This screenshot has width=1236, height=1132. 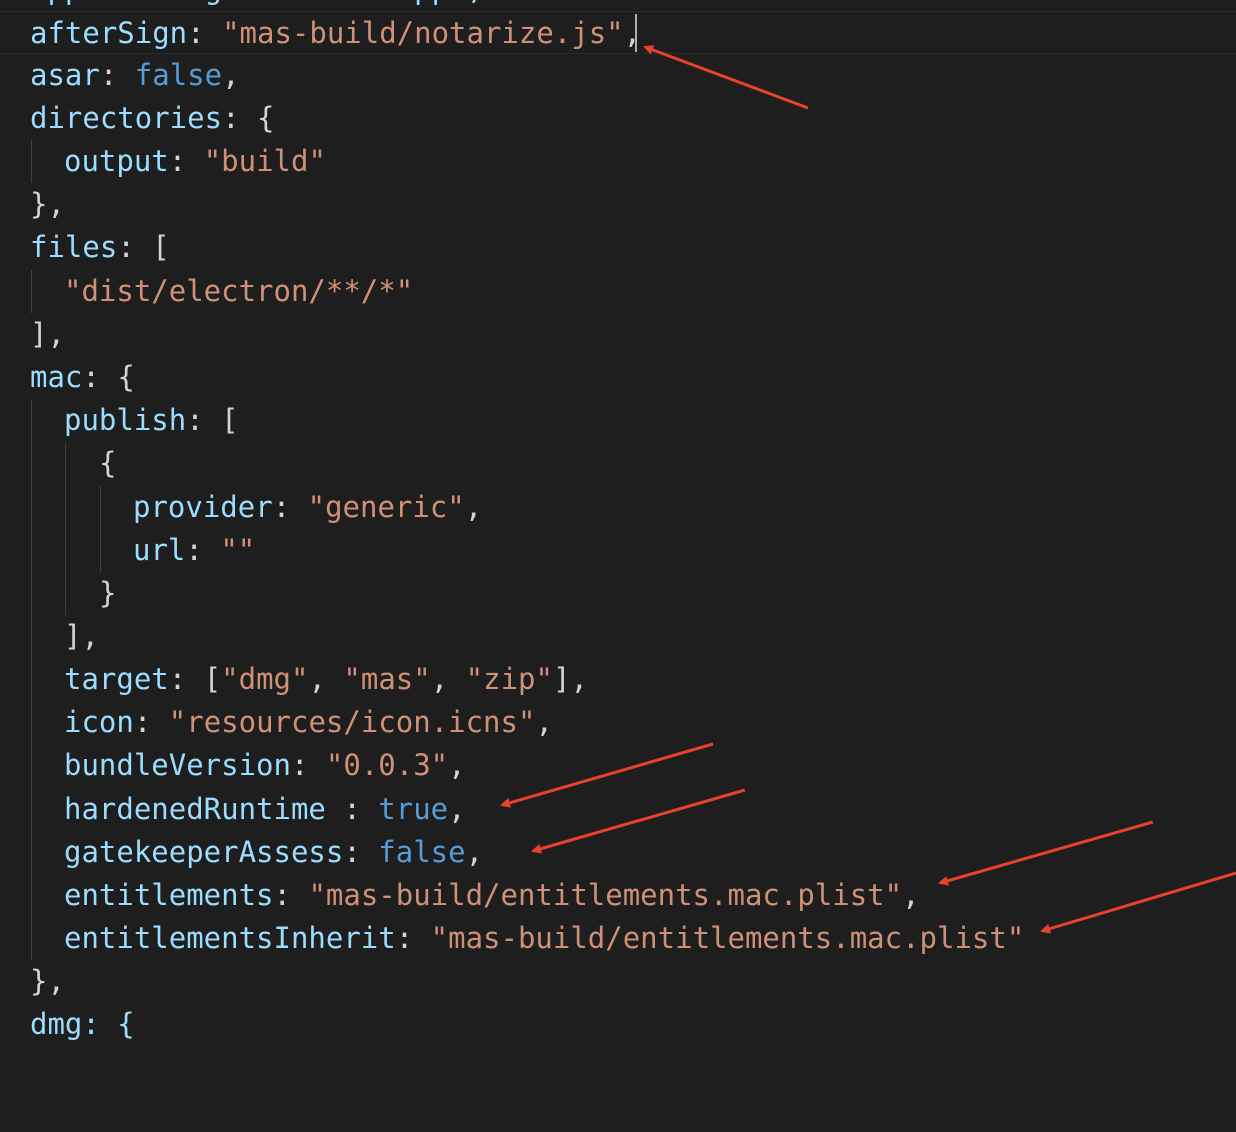 I want to click on key-icon: icon, so click(x=99, y=722).